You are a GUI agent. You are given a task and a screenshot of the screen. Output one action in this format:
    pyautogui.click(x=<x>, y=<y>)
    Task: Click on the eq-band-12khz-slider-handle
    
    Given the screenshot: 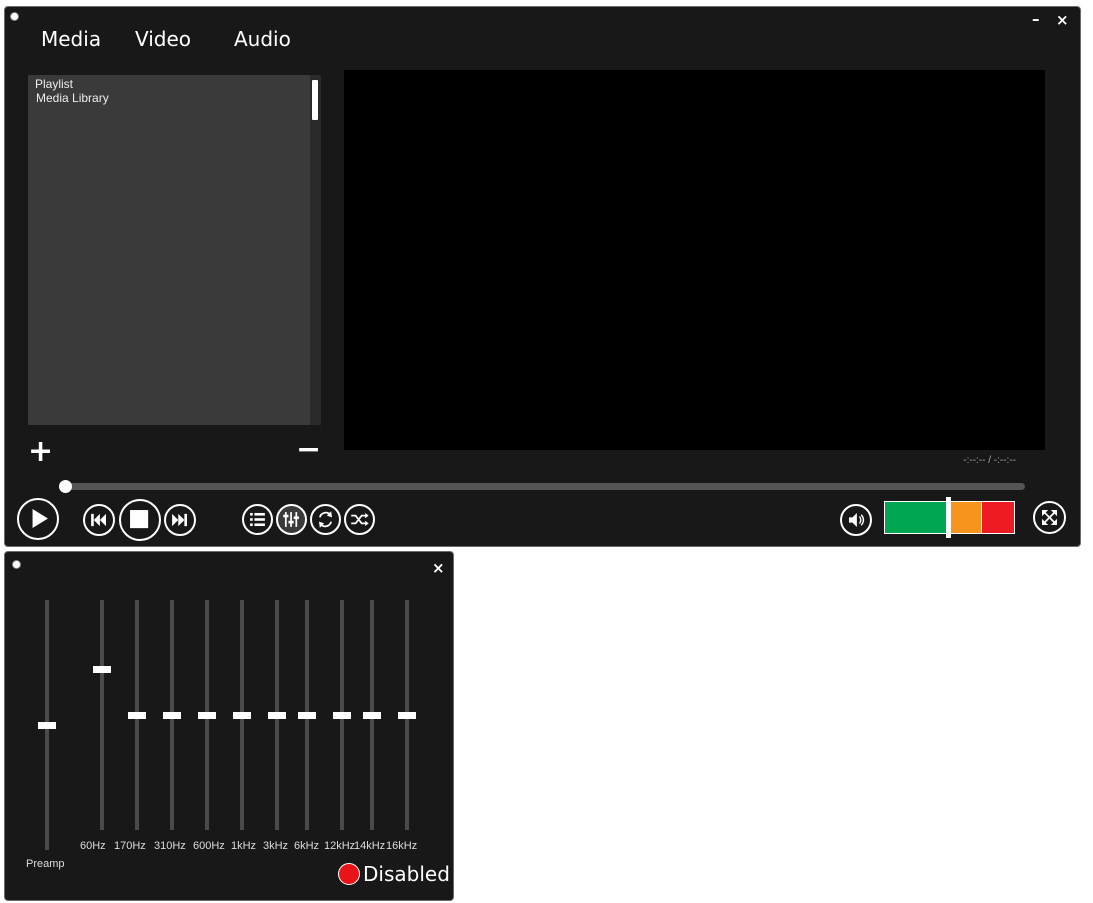 What is the action you would take?
    pyautogui.click(x=342, y=715)
    